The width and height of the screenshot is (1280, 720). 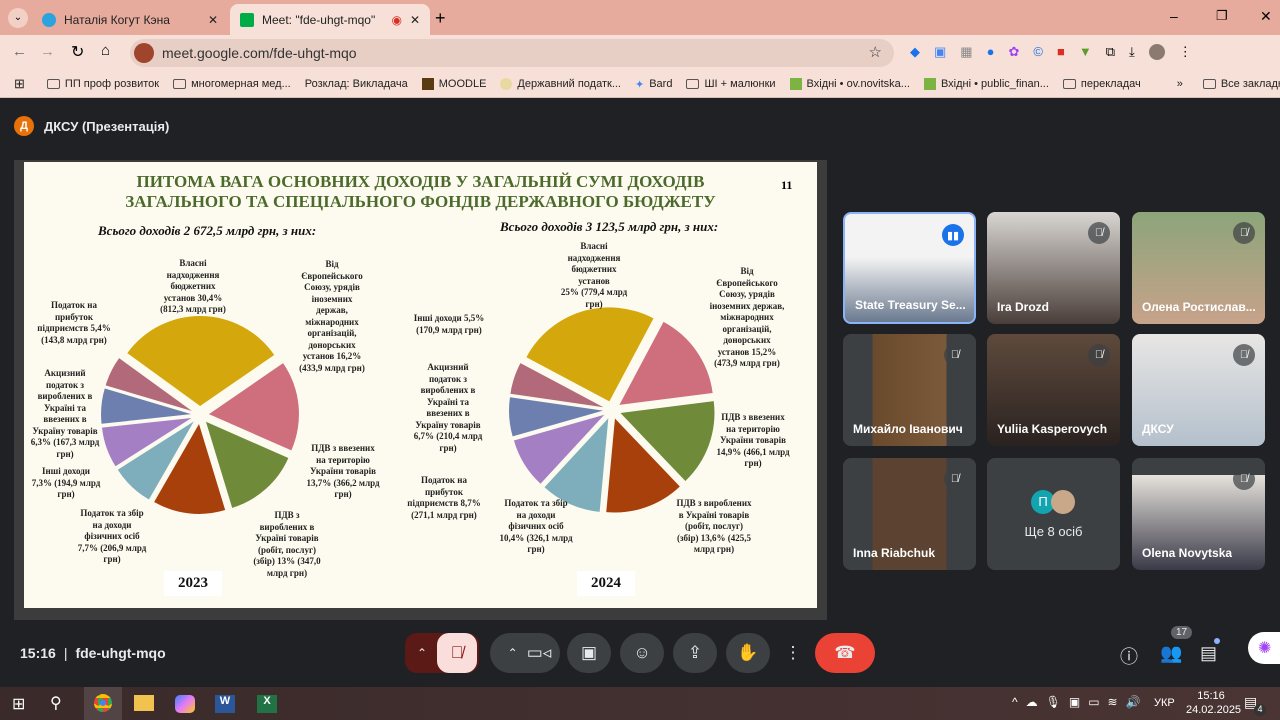 What do you see at coordinates (909, 514) in the screenshot?
I see `participant-tile: Inna Riabchuk 🎙̸` at bounding box center [909, 514].